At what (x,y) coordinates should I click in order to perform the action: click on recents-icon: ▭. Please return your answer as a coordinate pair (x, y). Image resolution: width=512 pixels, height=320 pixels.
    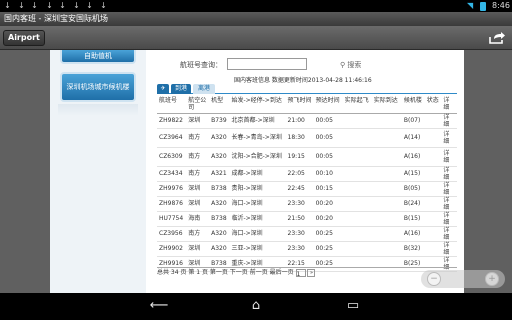
    Looking at the image, I should click on (353, 306).